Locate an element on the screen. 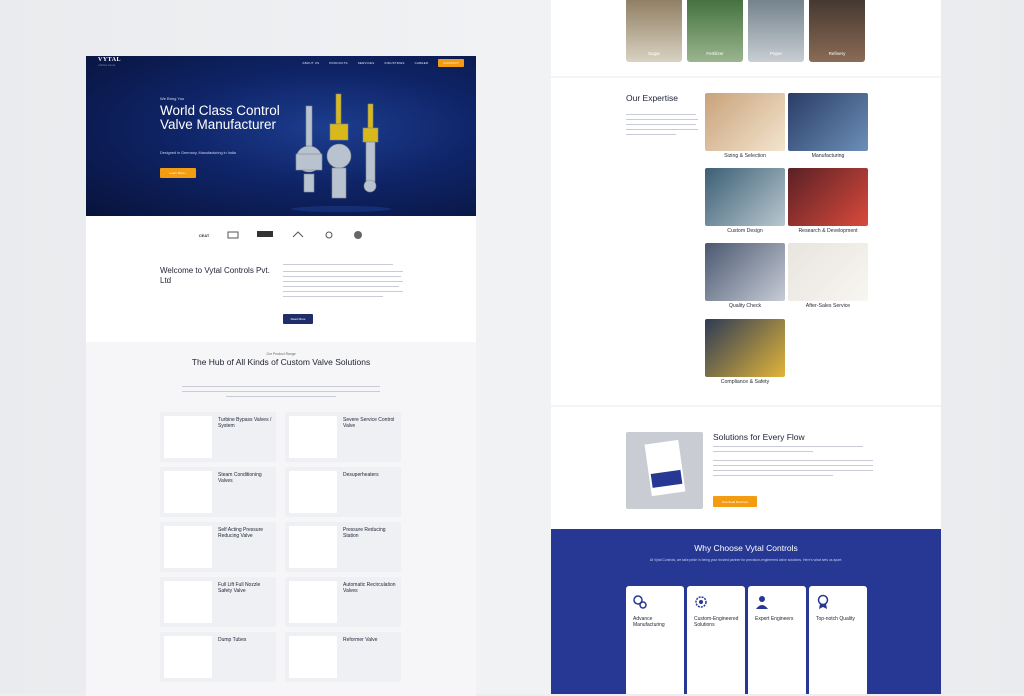 Image resolution: width=1024 pixels, height=696 pixels. logo-tagline: CONTROL VALVES is located at coordinates (107, 66).